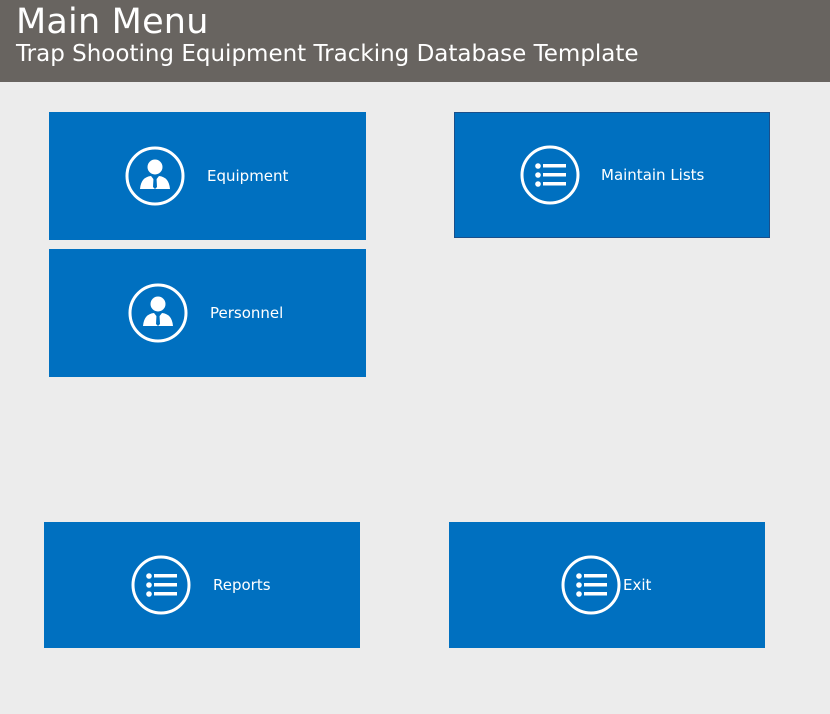 This screenshot has width=830, height=714. Describe the element at coordinates (242, 585) in the screenshot. I see `reports-label: Reports` at that location.